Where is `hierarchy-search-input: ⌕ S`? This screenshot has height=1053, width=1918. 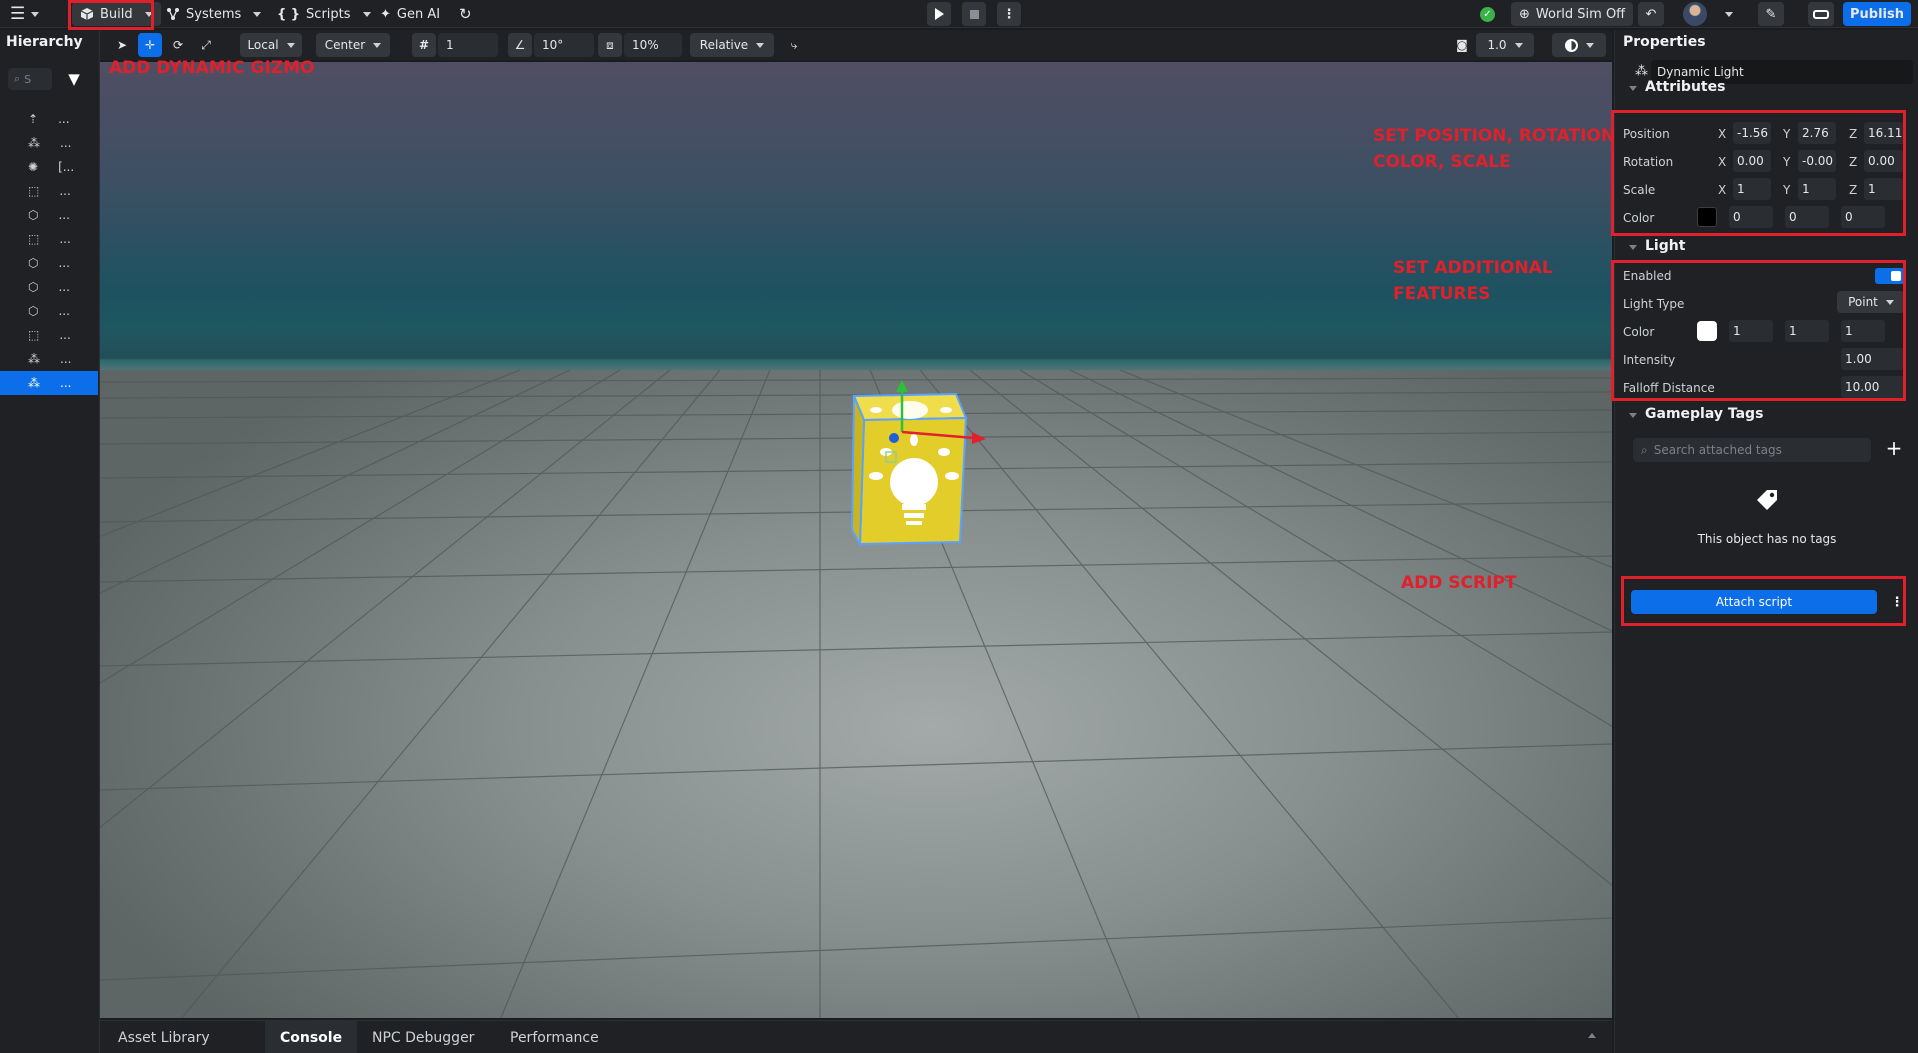 hierarchy-search-input: ⌕ S is located at coordinates (30, 79).